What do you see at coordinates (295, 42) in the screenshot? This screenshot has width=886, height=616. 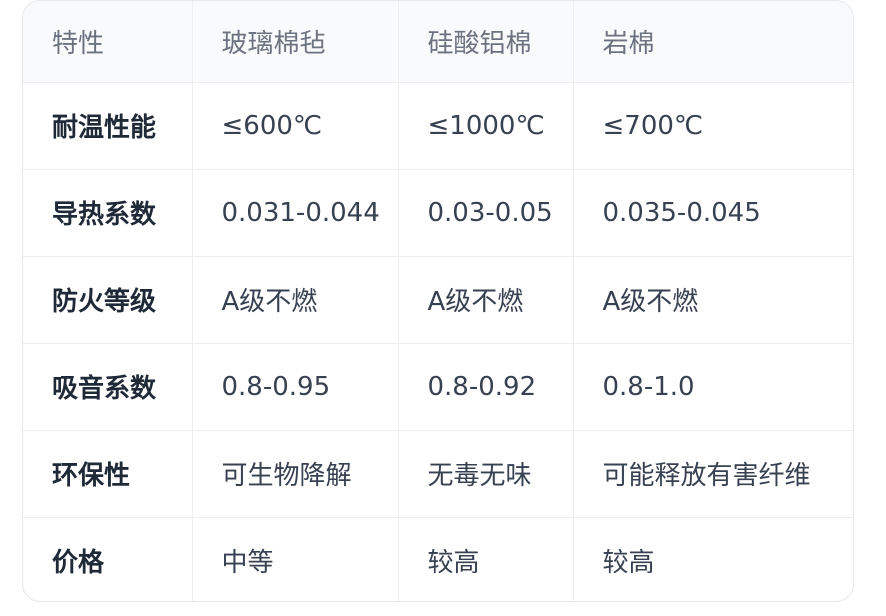 I see `header-cell-glass-wool-felt: 玻璃棉毡` at bounding box center [295, 42].